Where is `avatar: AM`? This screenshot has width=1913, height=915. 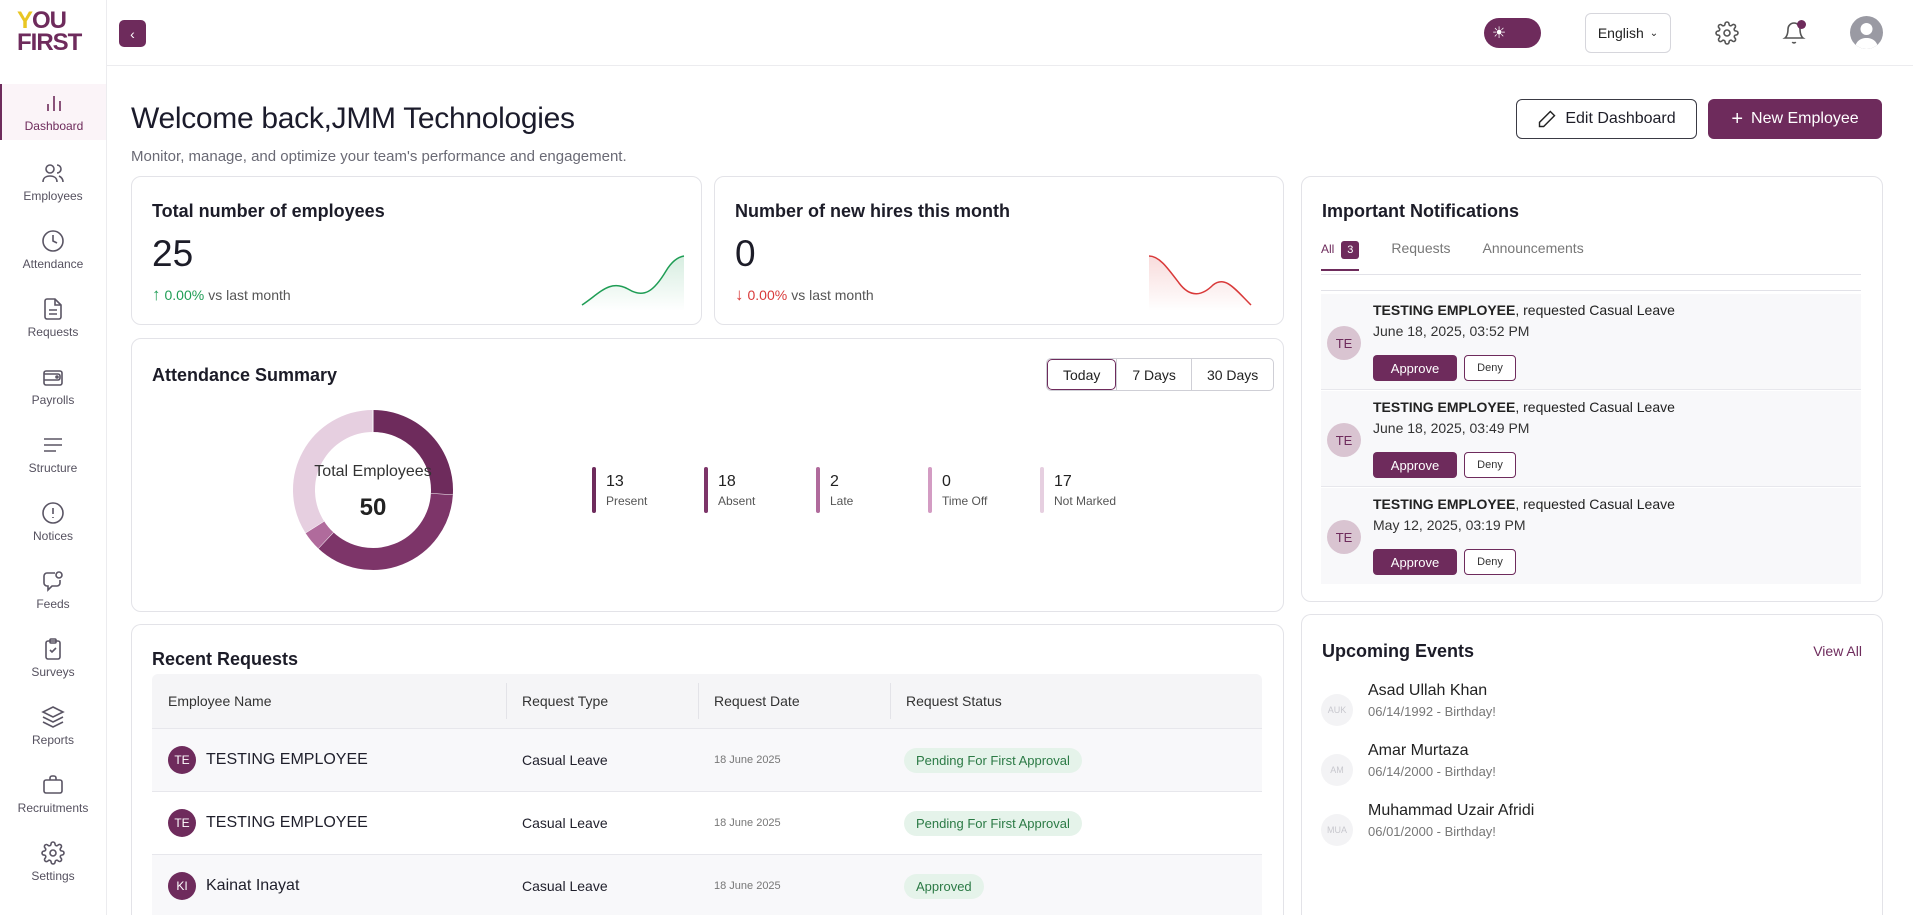 avatar: AM is located at coordinates (1337, 770).